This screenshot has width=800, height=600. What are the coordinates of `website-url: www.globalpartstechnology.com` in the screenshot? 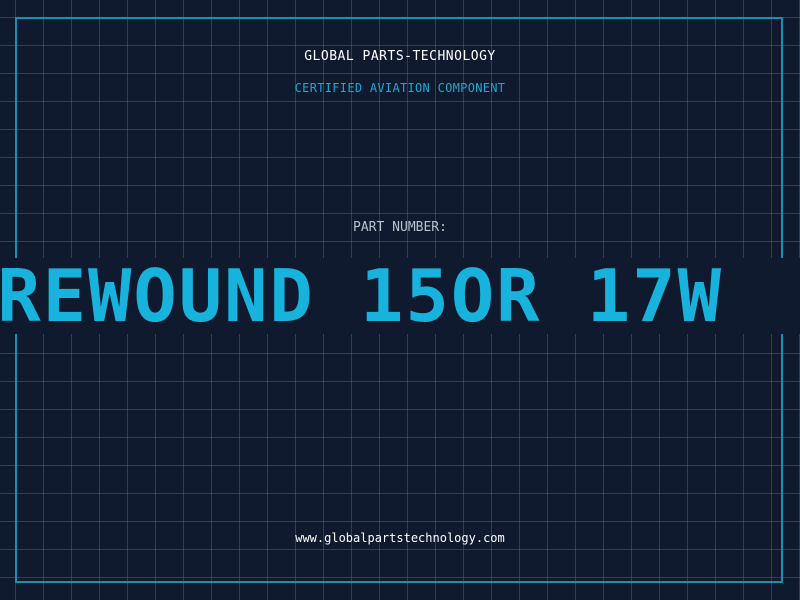 It's located at (400, 538).